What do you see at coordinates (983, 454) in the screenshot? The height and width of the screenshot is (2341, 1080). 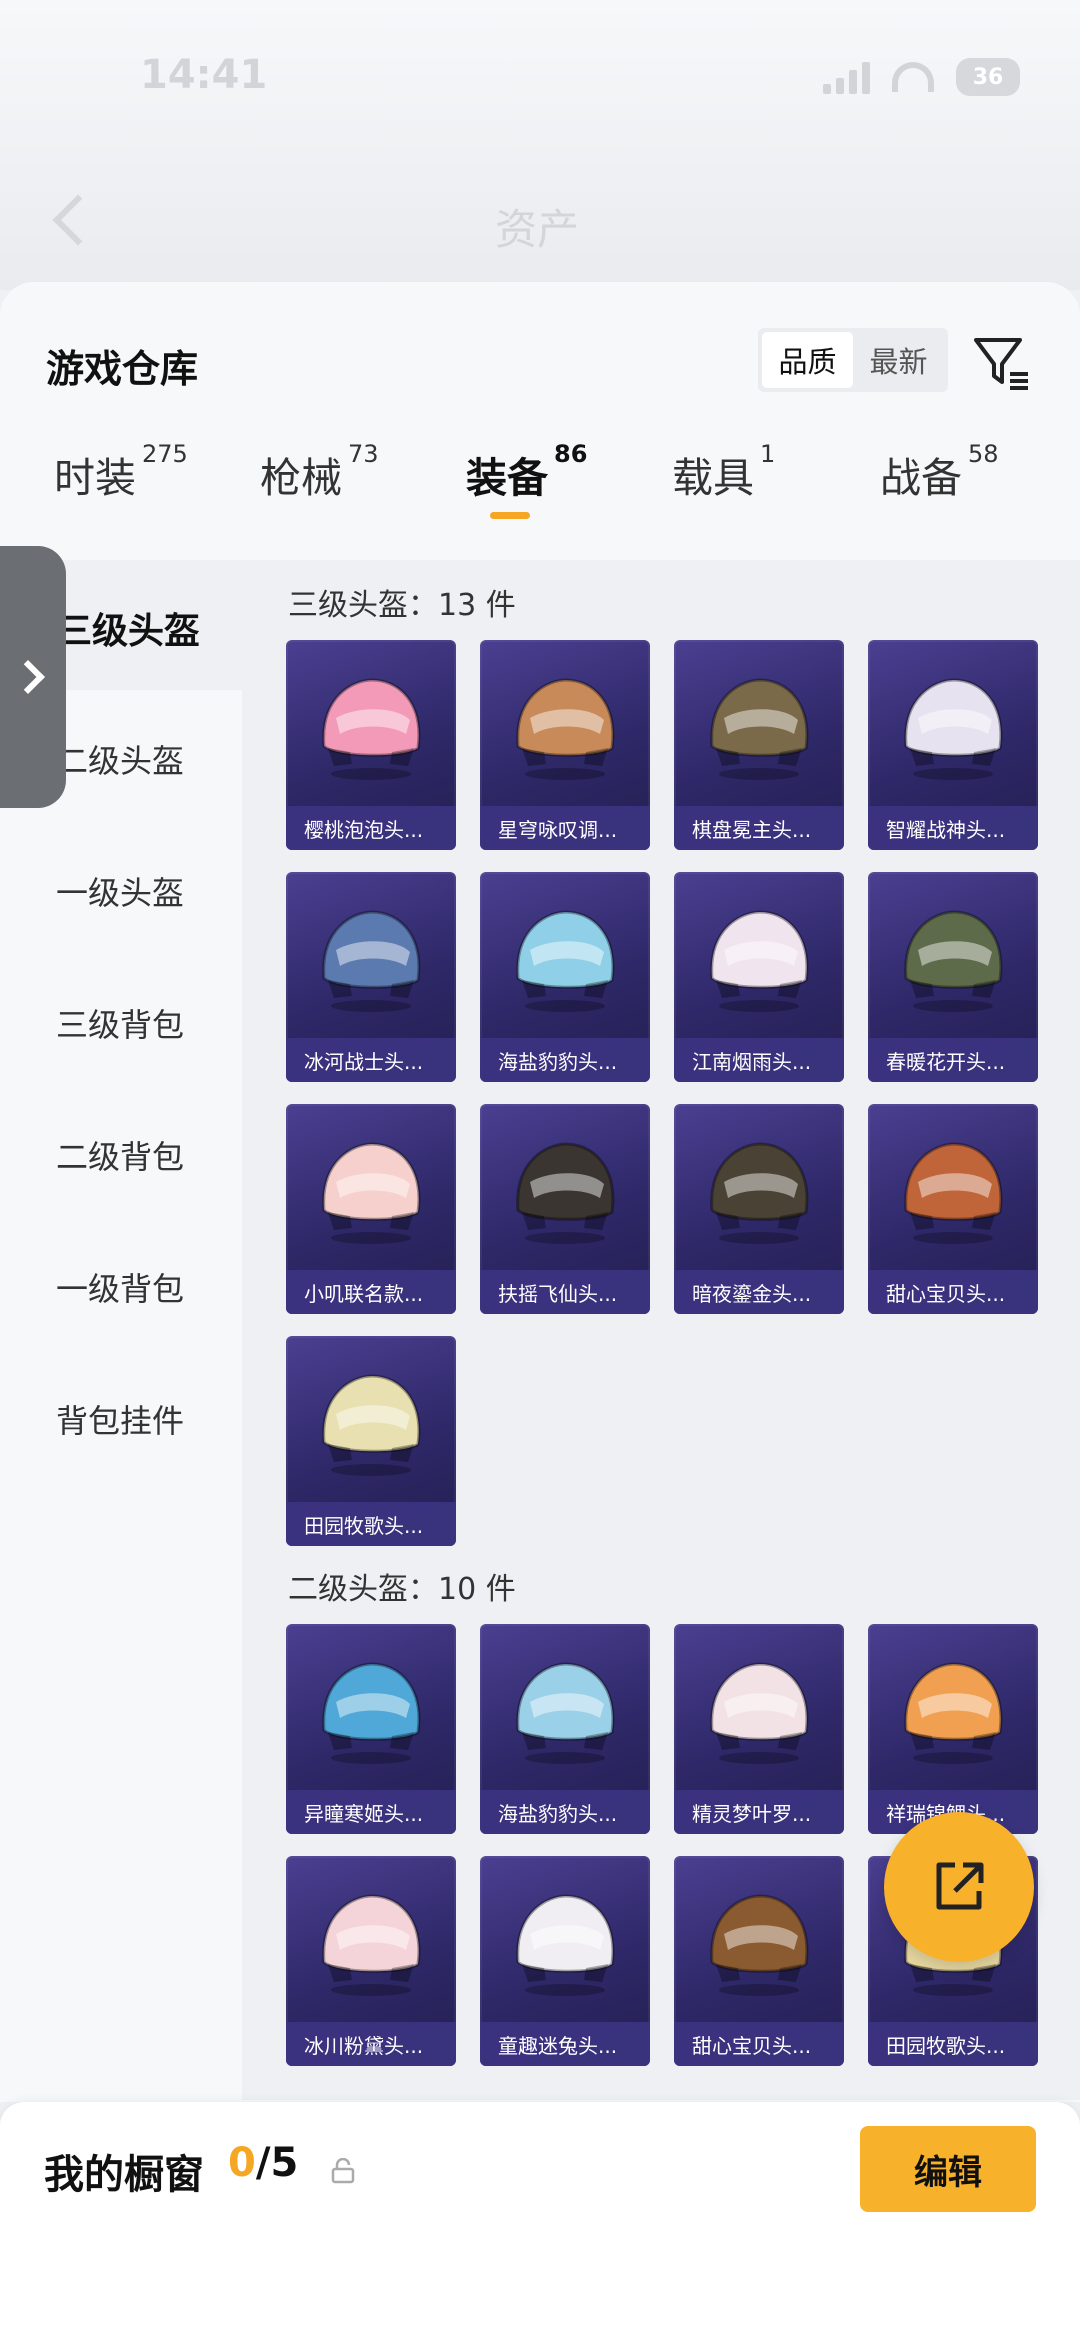 I see `tab-count: 58` at bounding box center [983, 454].